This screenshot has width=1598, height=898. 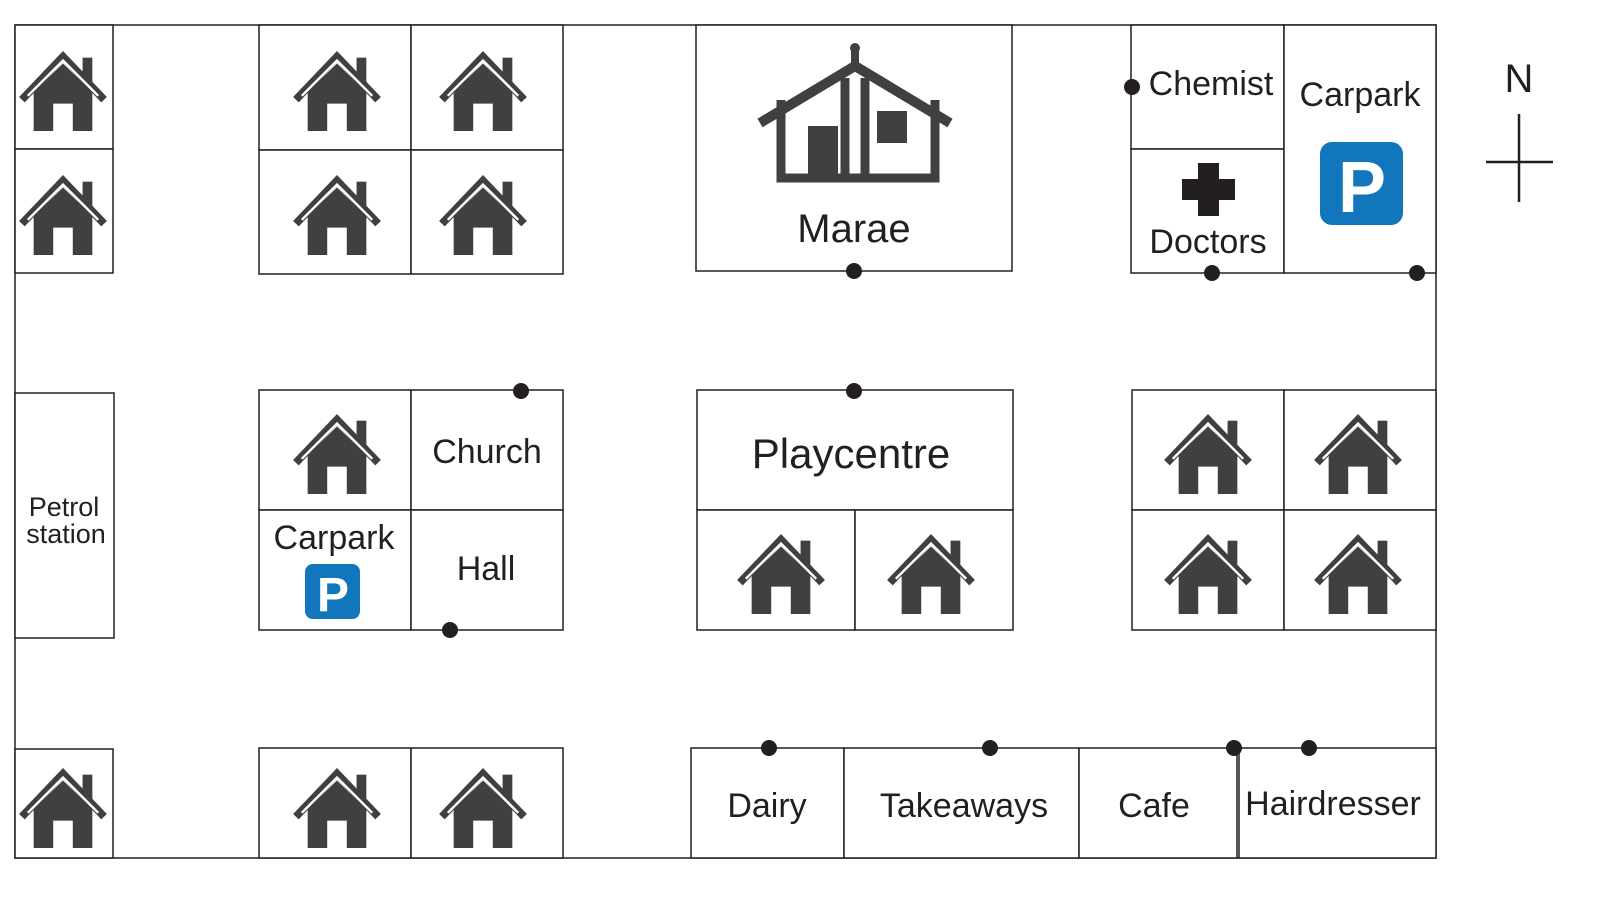 I want to click on cafe-label: Cafe, so click(x=1154, y=806).